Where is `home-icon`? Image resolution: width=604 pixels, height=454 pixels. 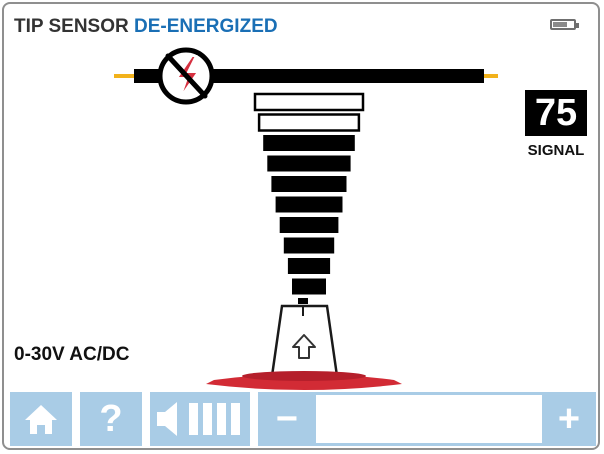
home-icon is located at coordinates (41, 419).